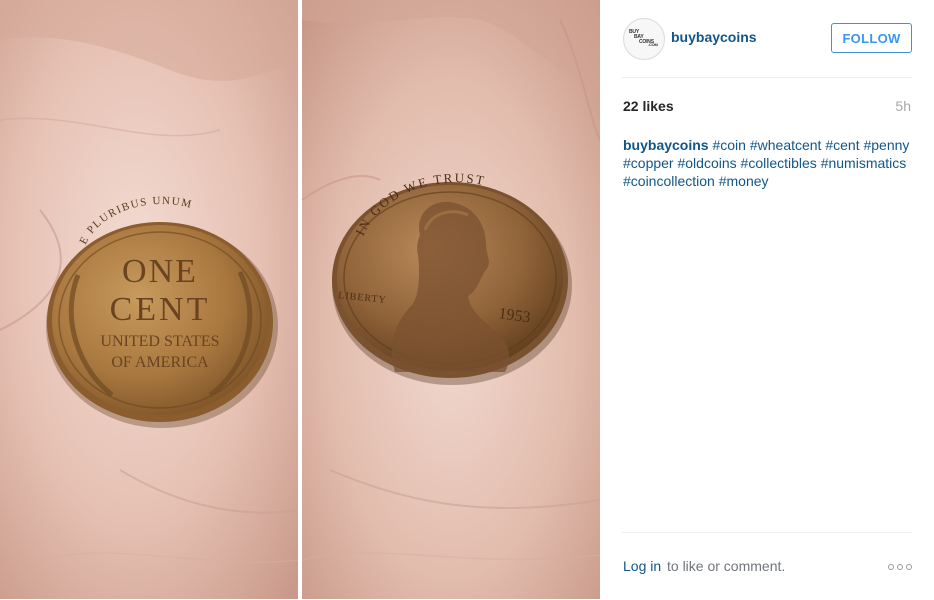 The width and height of the screenshot is (934, 600). Describe the element at coordinates (666, 145) in the screenshot. I see `caption-username: buybaycoins` at that location.